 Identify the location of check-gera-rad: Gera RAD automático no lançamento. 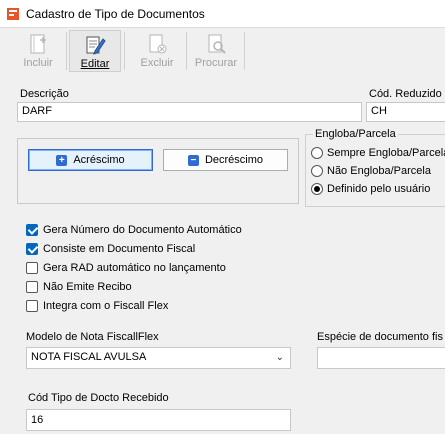
(176, 267).